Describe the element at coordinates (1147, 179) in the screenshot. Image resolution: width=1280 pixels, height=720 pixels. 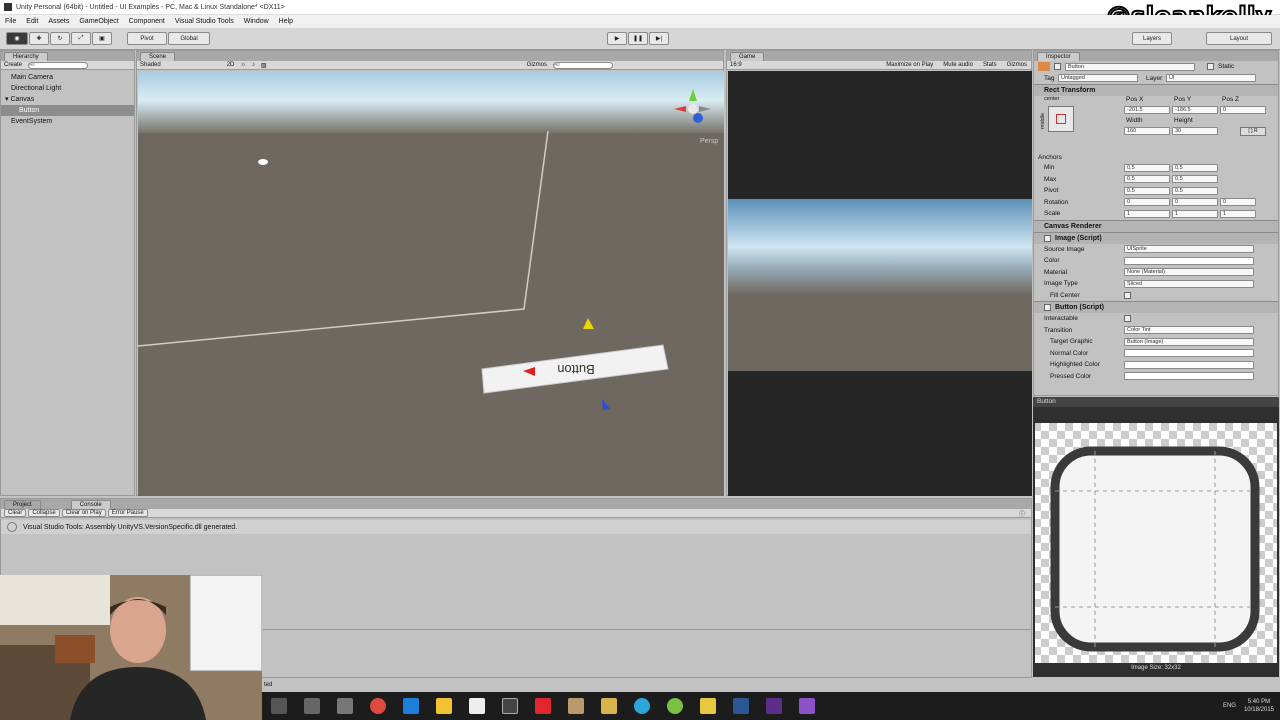
I see `max-x-field: 0.5` at that location.